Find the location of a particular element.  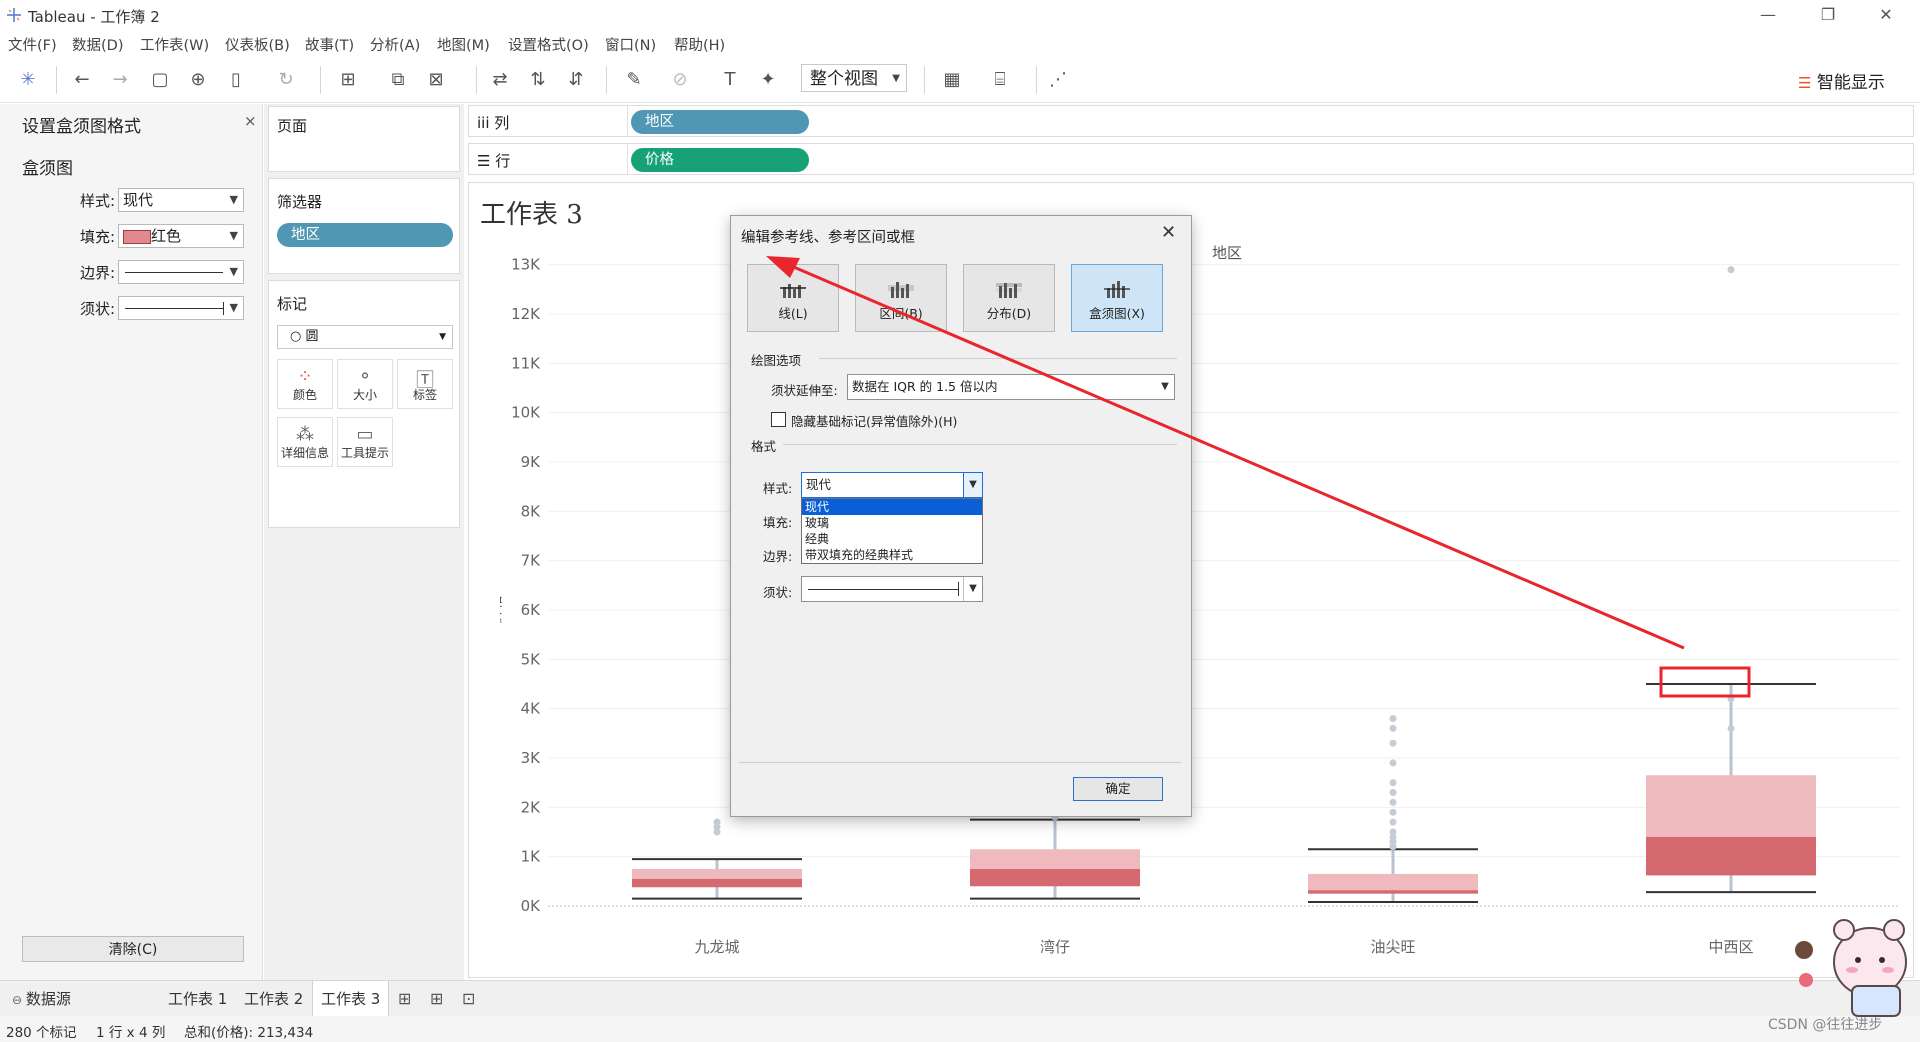

label-icon: T is located at coordinates (730, 80).